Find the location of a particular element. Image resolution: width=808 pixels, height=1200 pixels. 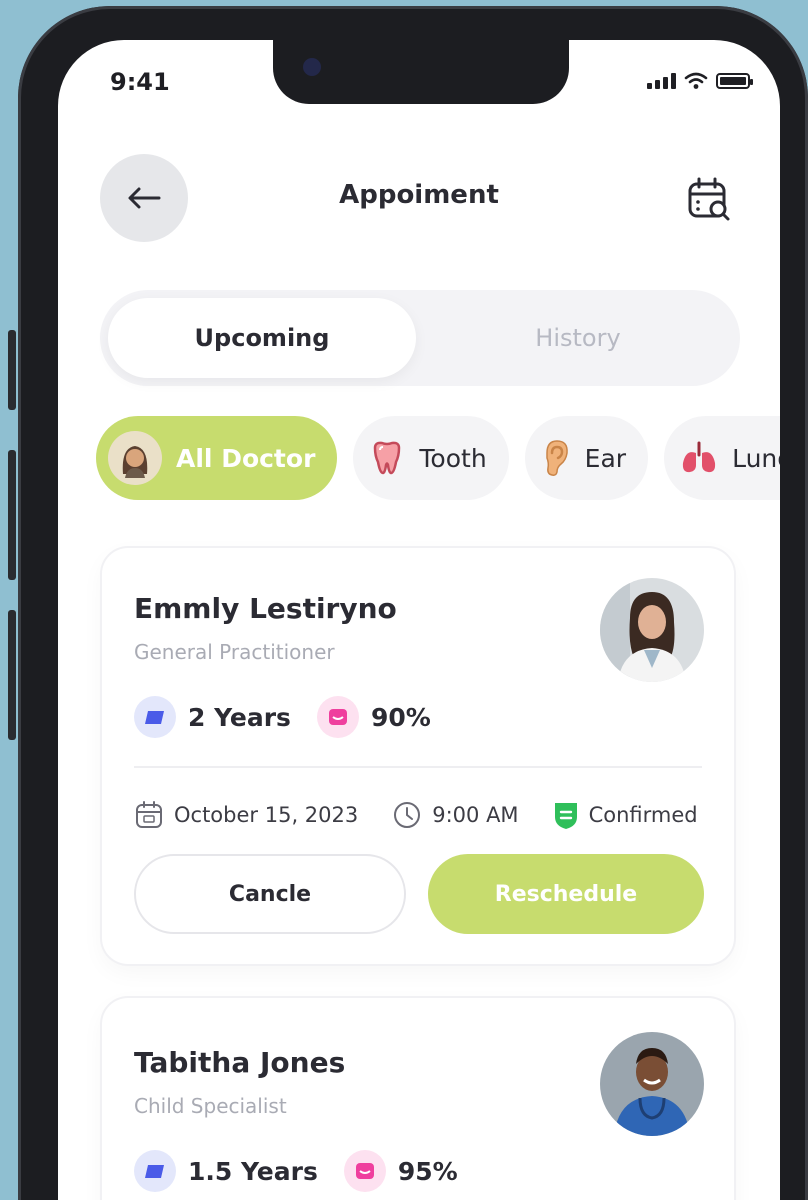

calendar-search-button is located at coordinates (709, 199).